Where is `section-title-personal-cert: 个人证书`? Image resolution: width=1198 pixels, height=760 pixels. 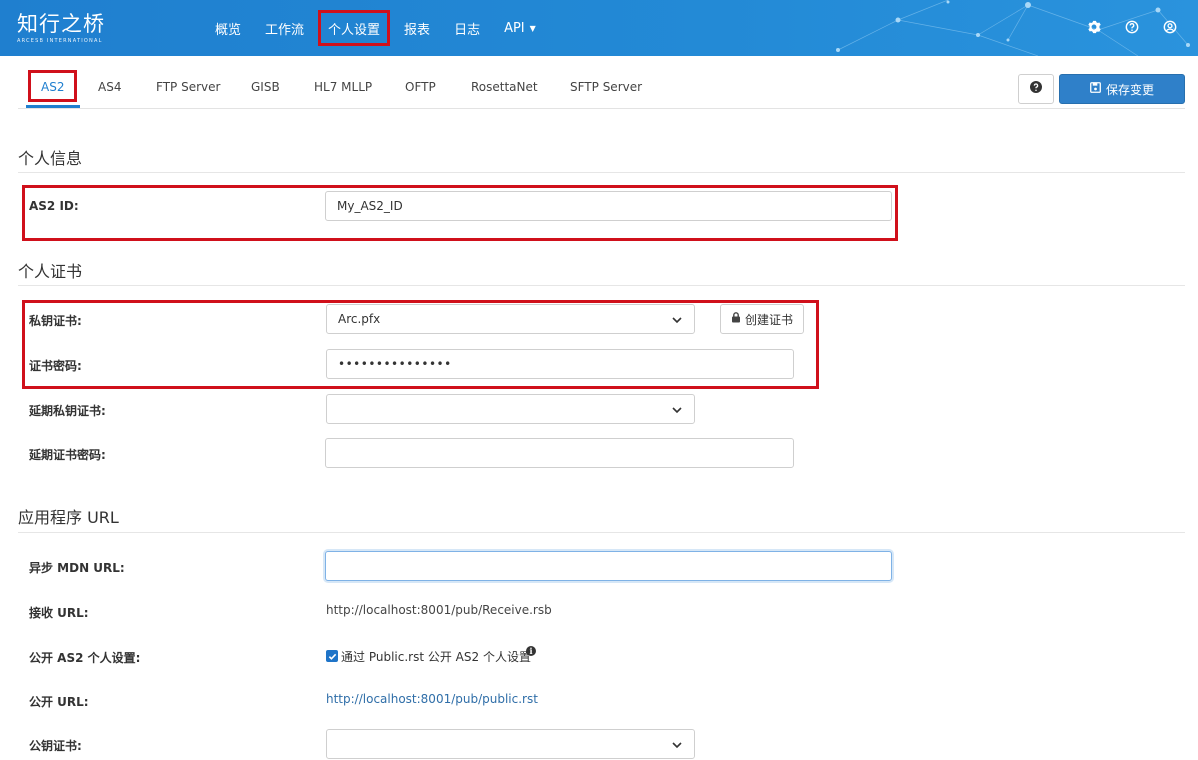 section-title-personal-cert: 个人证书 is located at coordinates (50, 271).